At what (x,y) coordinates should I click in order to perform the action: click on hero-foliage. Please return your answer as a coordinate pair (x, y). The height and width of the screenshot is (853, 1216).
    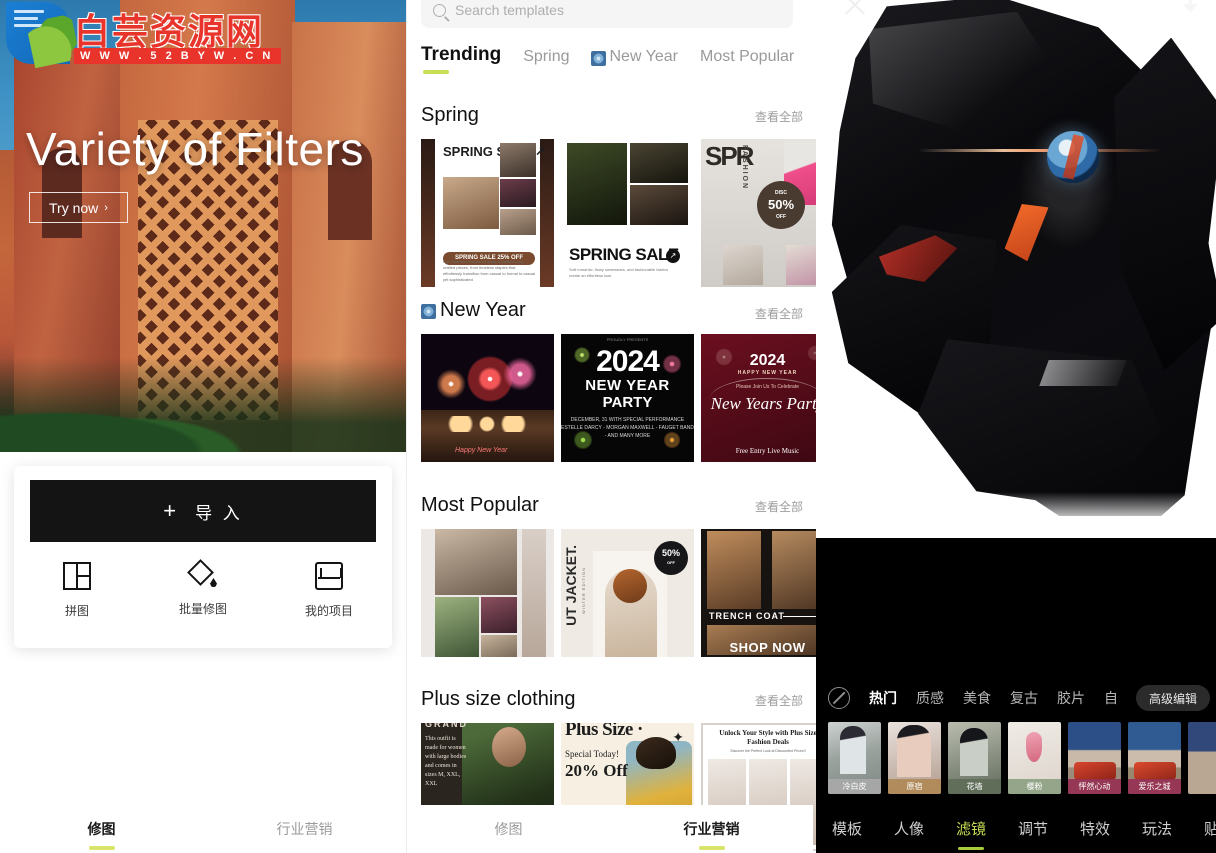
    Looking at the image, I should click on (203, 404).